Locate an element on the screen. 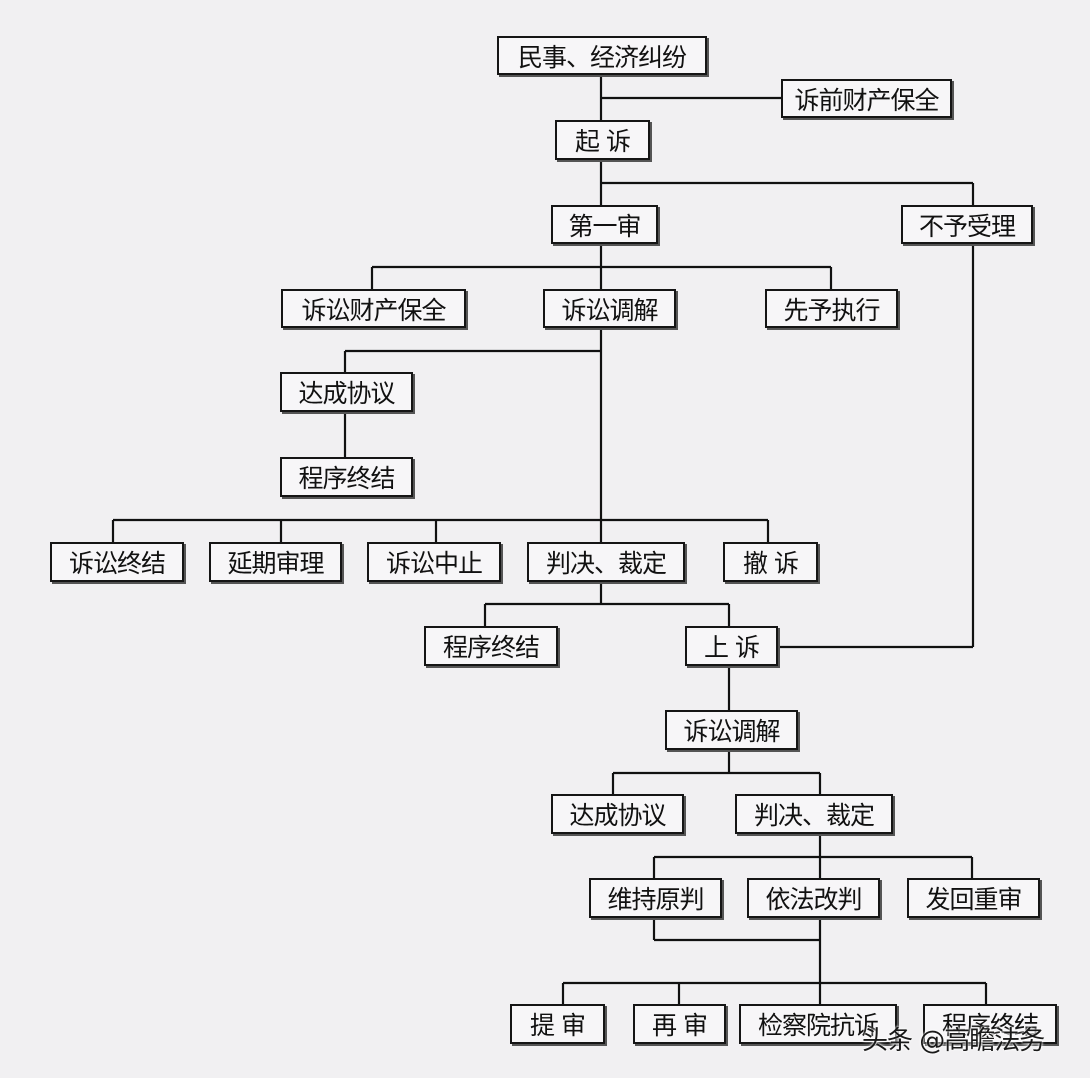  node-mediation-2: 诉讼调解 is located at coordinates (731, 730).